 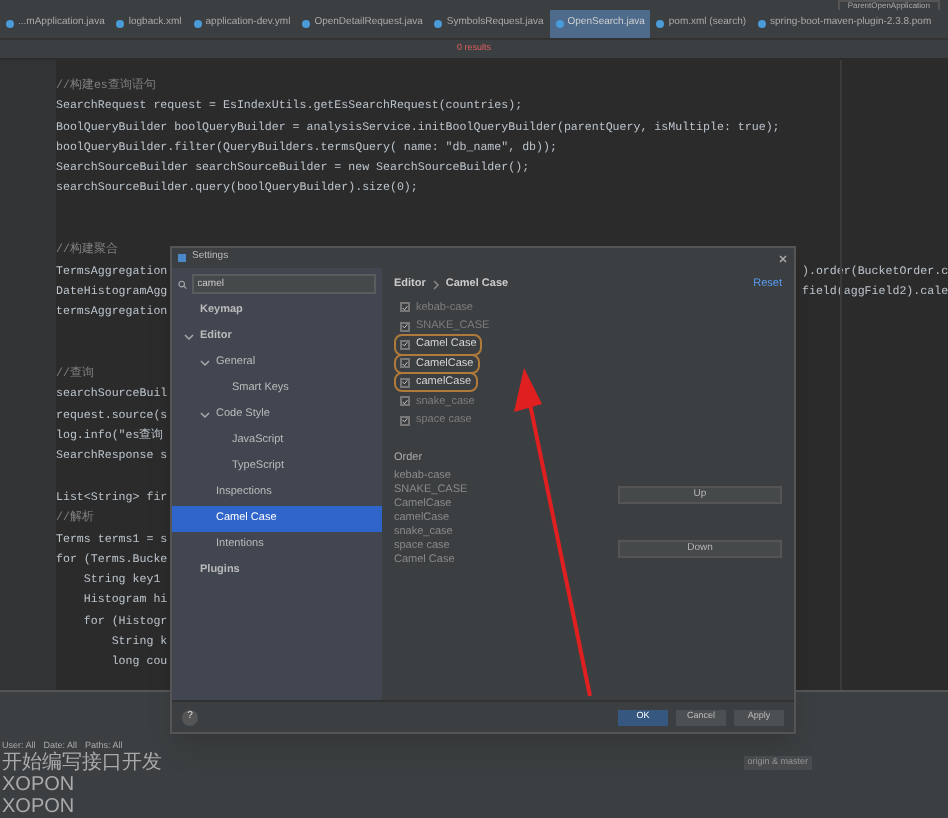 What do you see at coordinates (182, 258) in the screenshot?
I see `app-icon` at bounding box center [182, 258].